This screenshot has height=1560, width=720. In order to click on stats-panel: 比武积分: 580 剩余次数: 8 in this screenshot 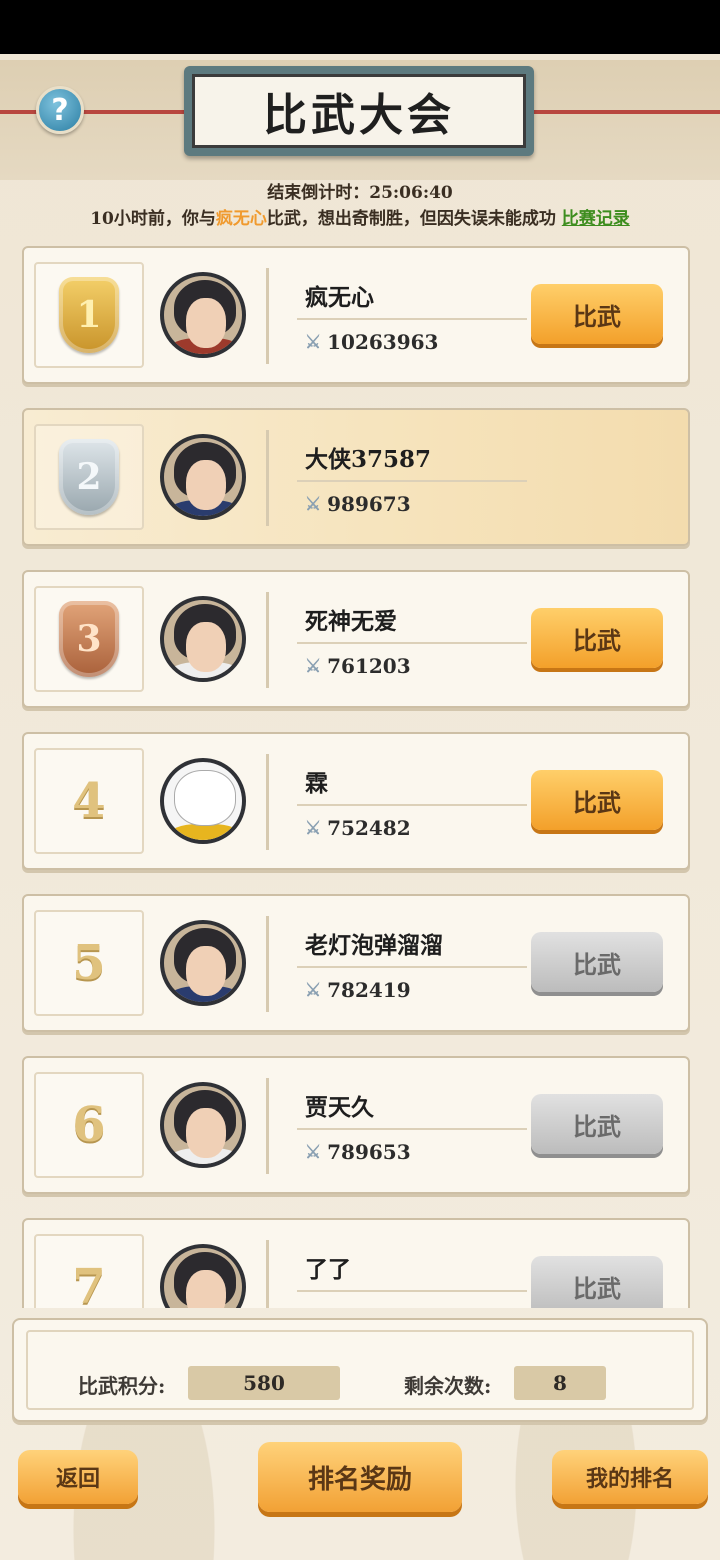, I will do `click(360, 1370)`.